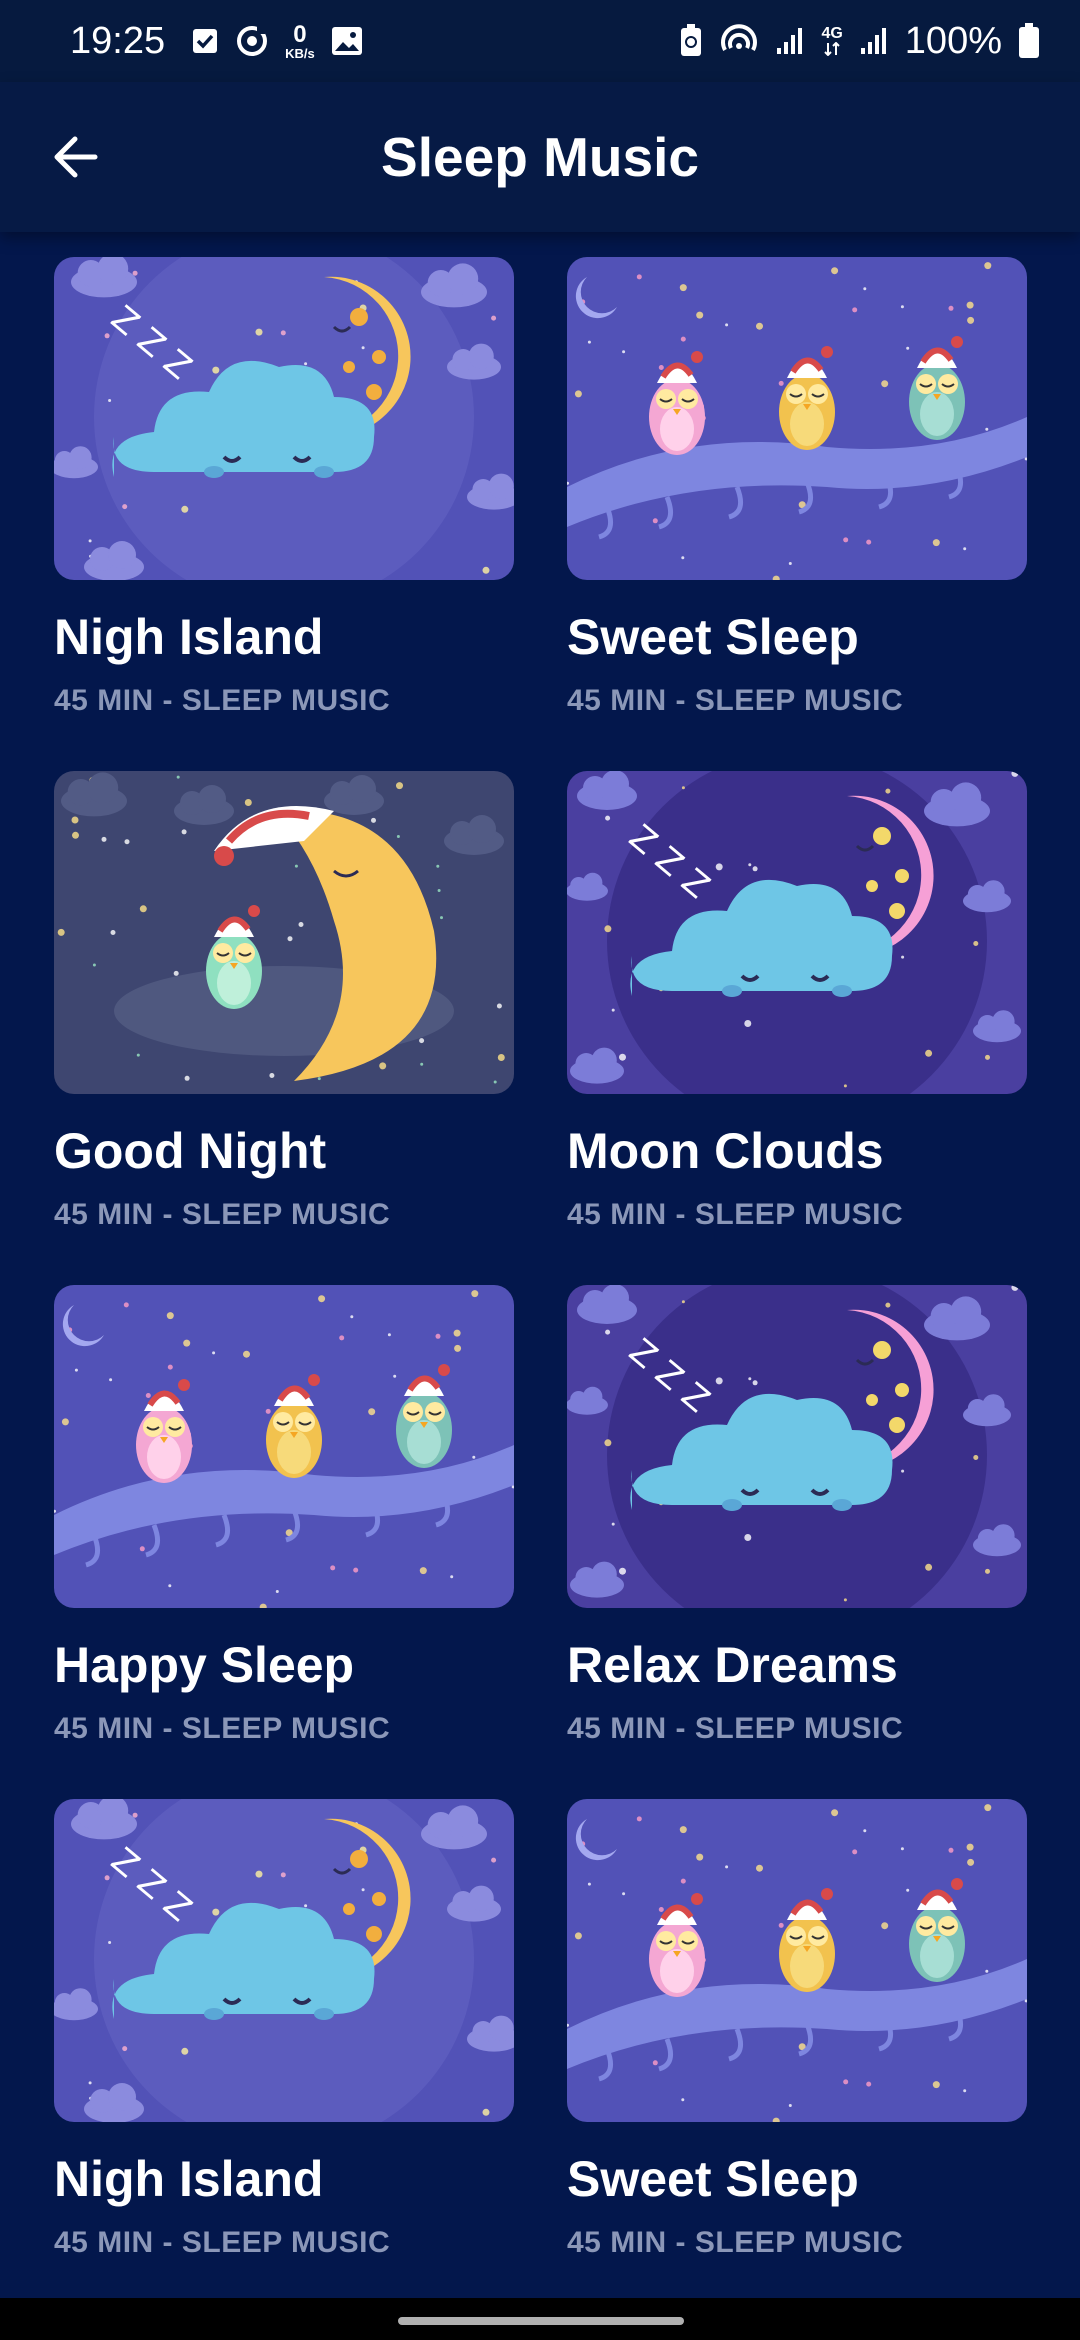 Image resolution: width=1080 pixels, height=2340 pixels. What do you see at coordinates (874, 41) in the screenshot?
I see `signal-2-icon` at bounding box center [874, 41].